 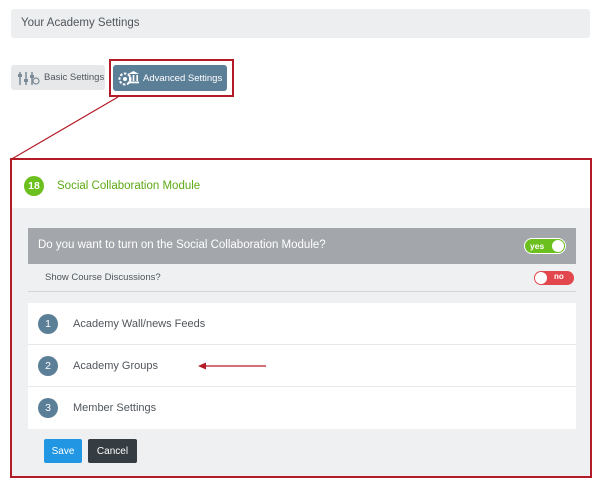 What do you see at coordinates (115, 408) in the screenshot?
I see `item-label: Member Settings` at bounding box center [115, 408].